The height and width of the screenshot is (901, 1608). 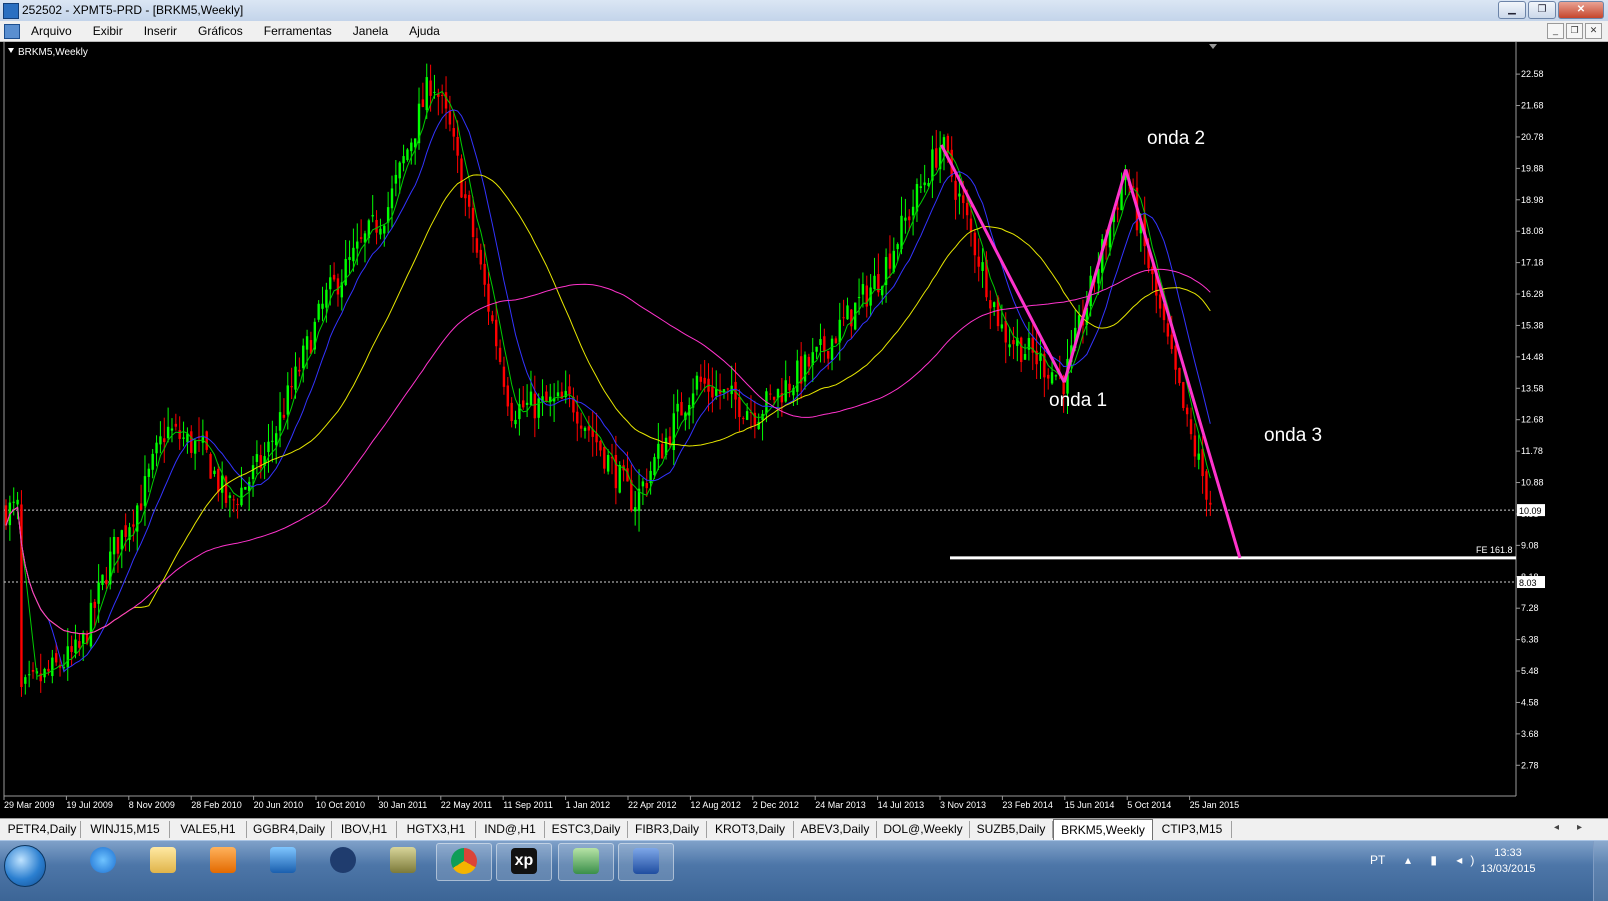 I want to click on tab-dol: DOL@,Weekly, so click(x=923, y=829).